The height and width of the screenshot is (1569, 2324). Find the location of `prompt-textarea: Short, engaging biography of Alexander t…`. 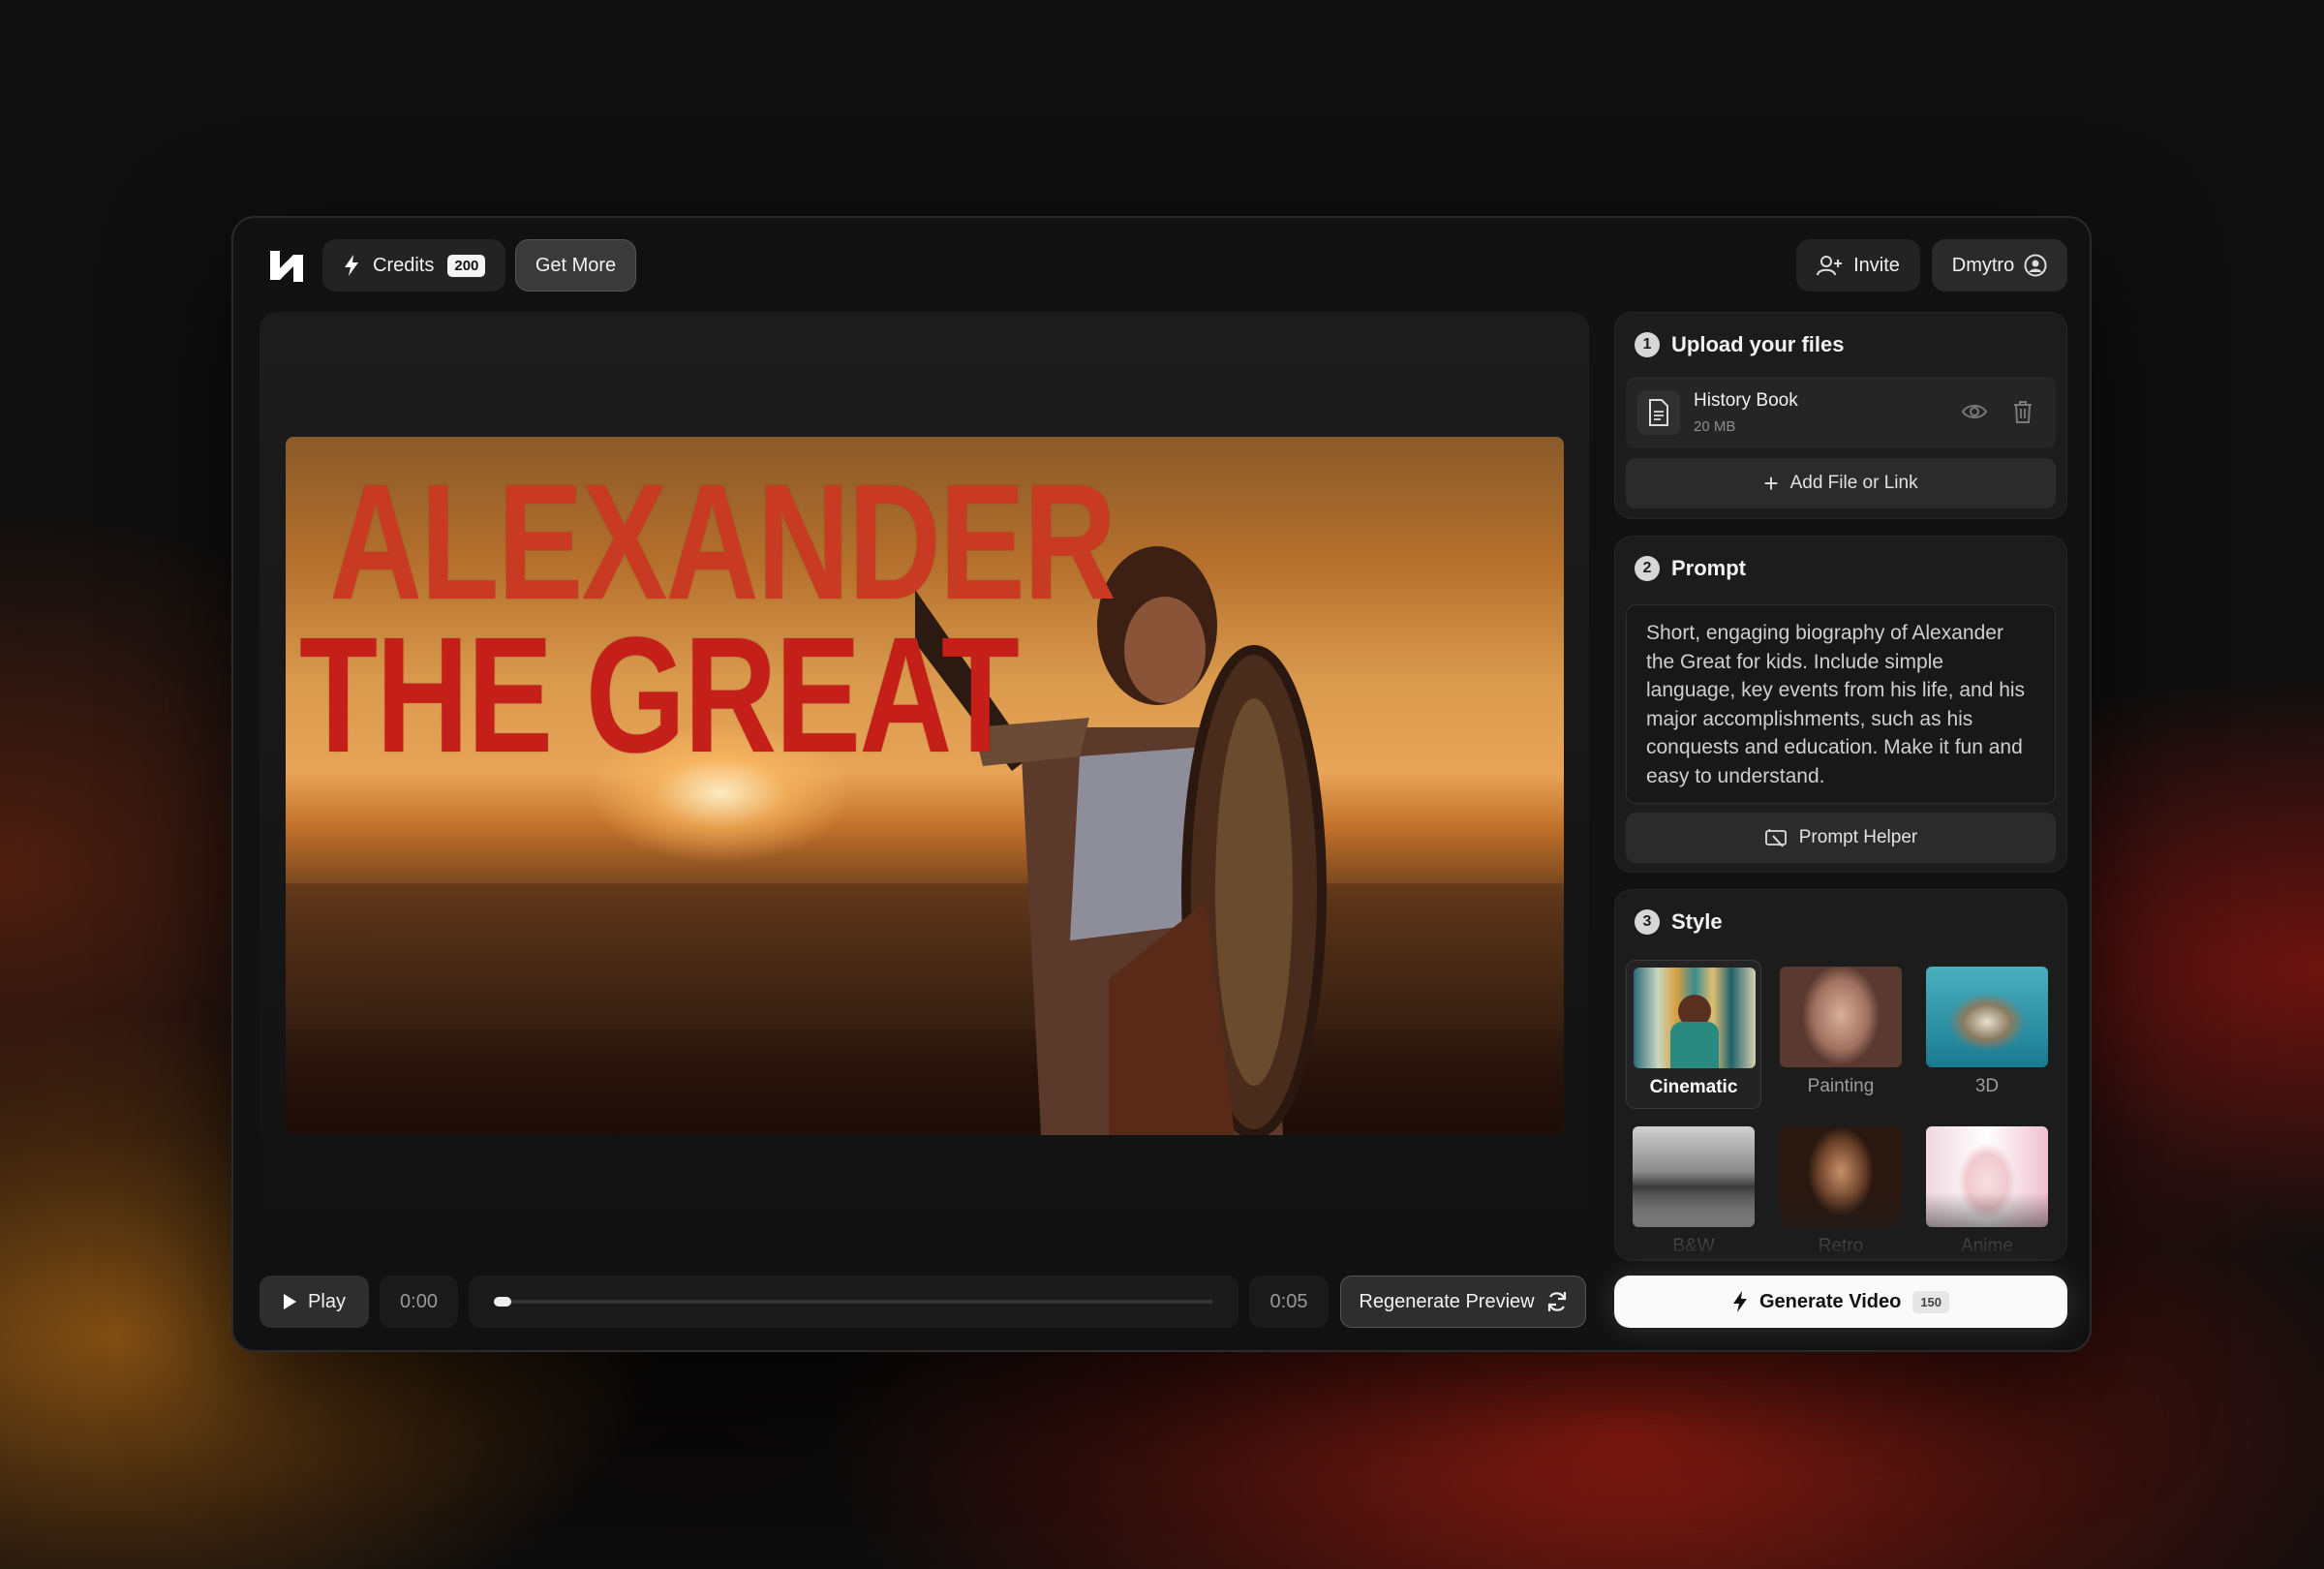

prompt-textarea: Short, engaging biography of Alexander t… is located at coordinates (1841, 704).